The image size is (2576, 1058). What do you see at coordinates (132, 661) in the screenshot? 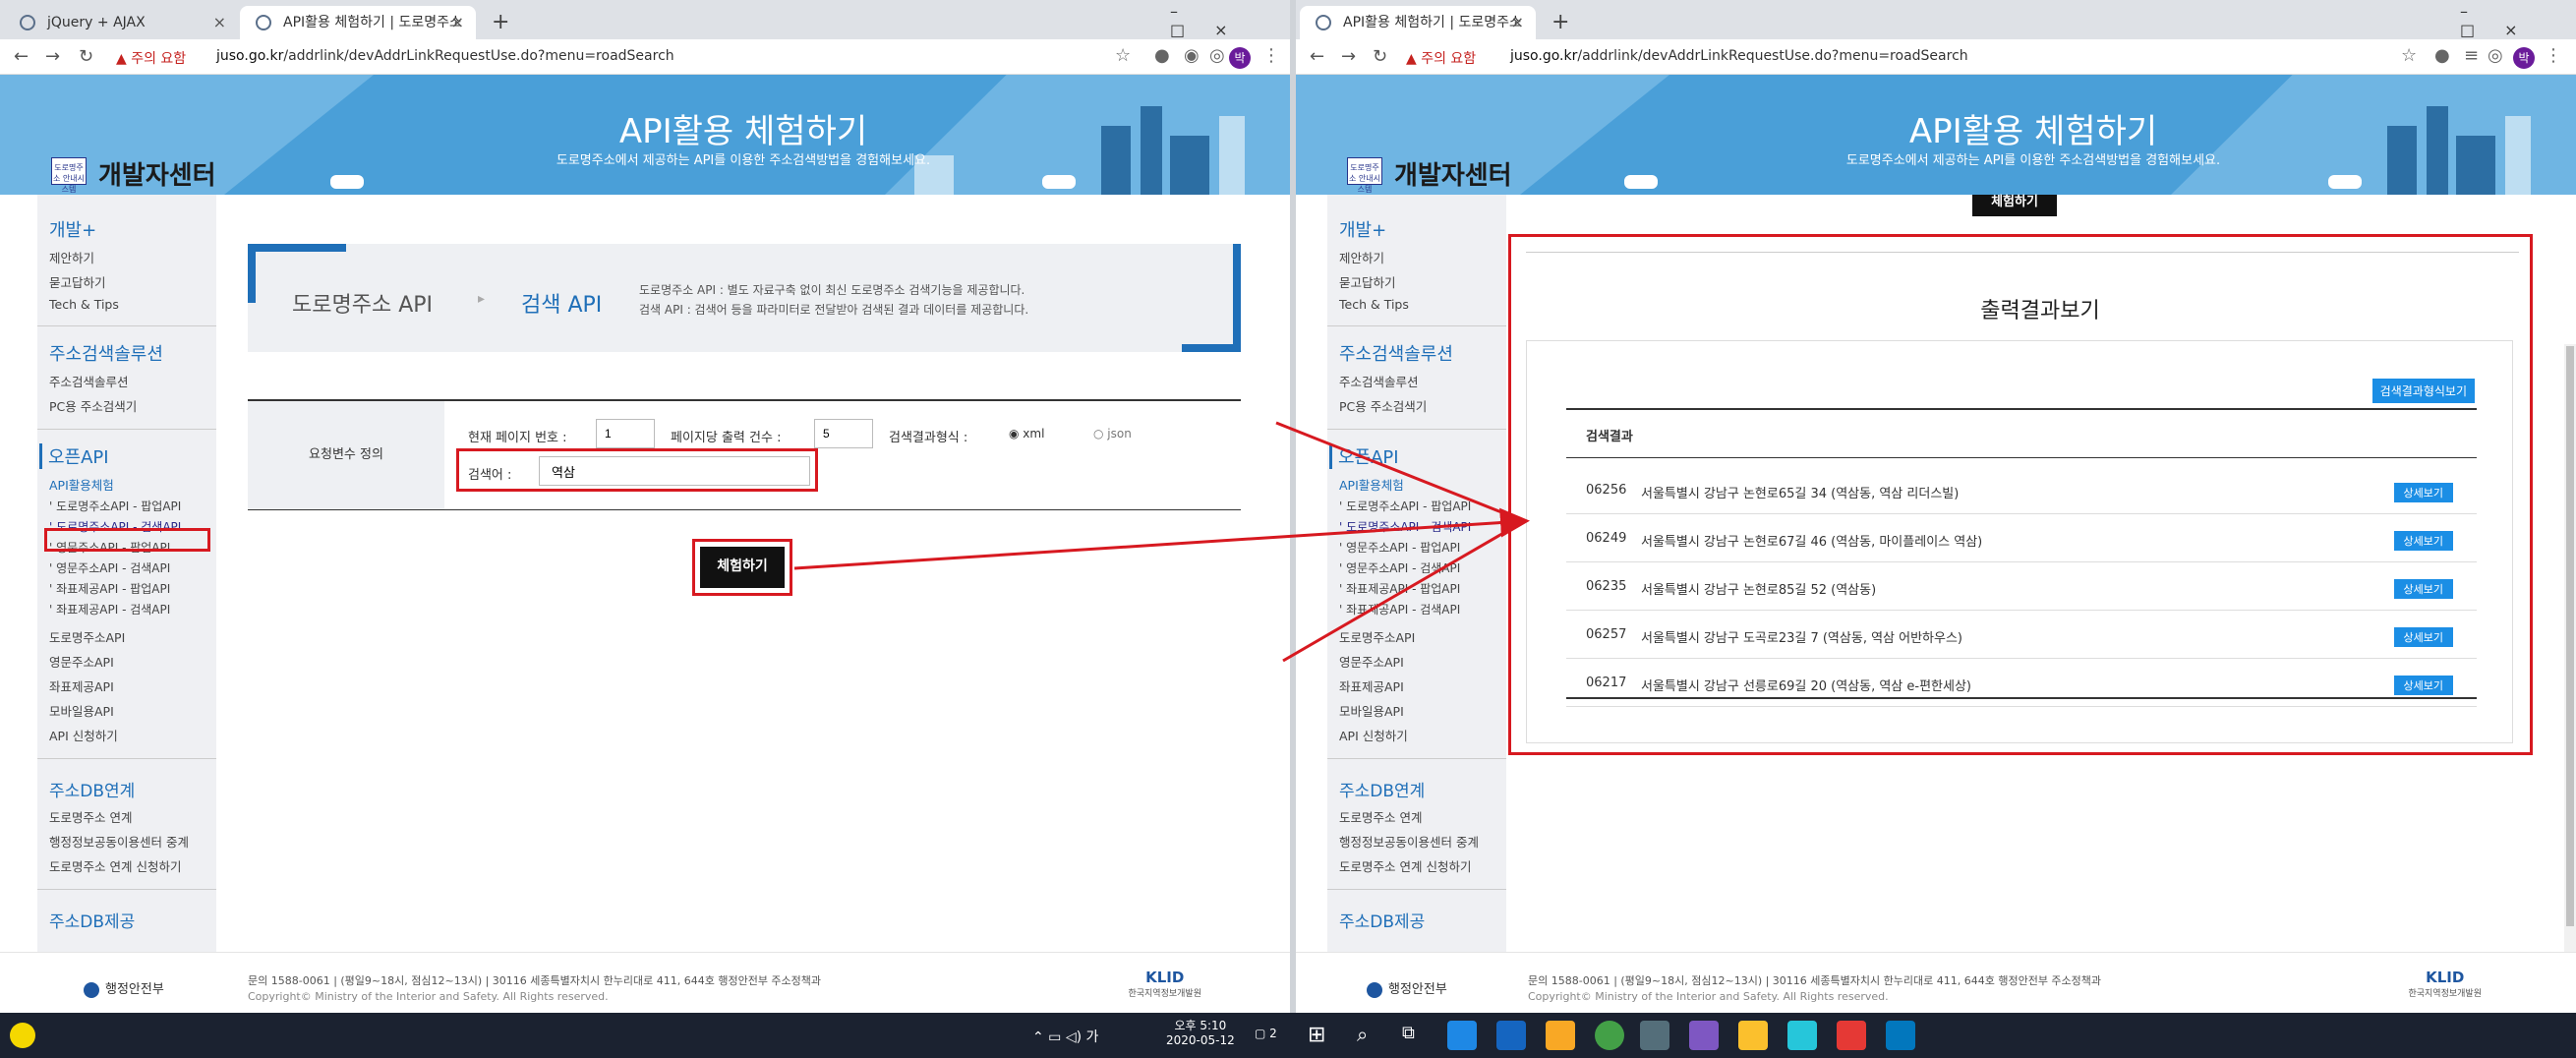
I see `sidebar-item: 영문주소API` at bounding box center [132, 661].